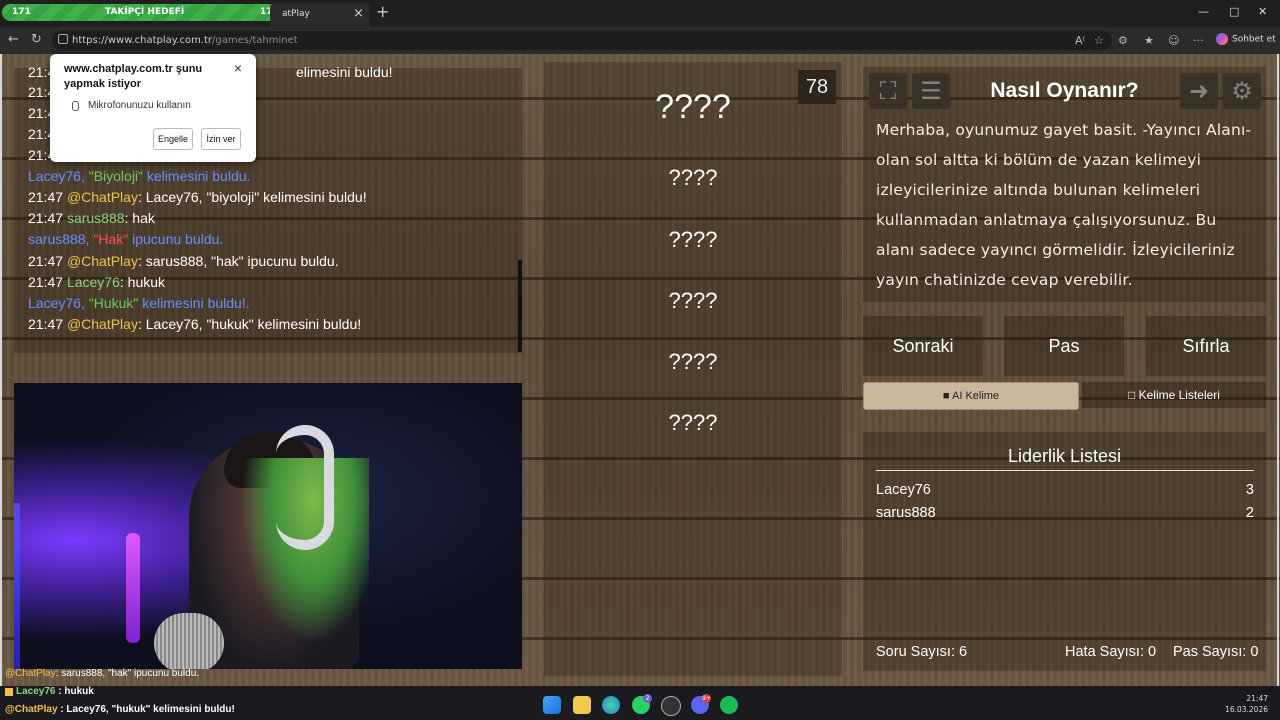 Image resolution: width=1280 pixels, height=720 pixels. I want to click on follower-goal-bar: 171 TAKİPÇİ HEDEFİ 175, so click(145, 13).